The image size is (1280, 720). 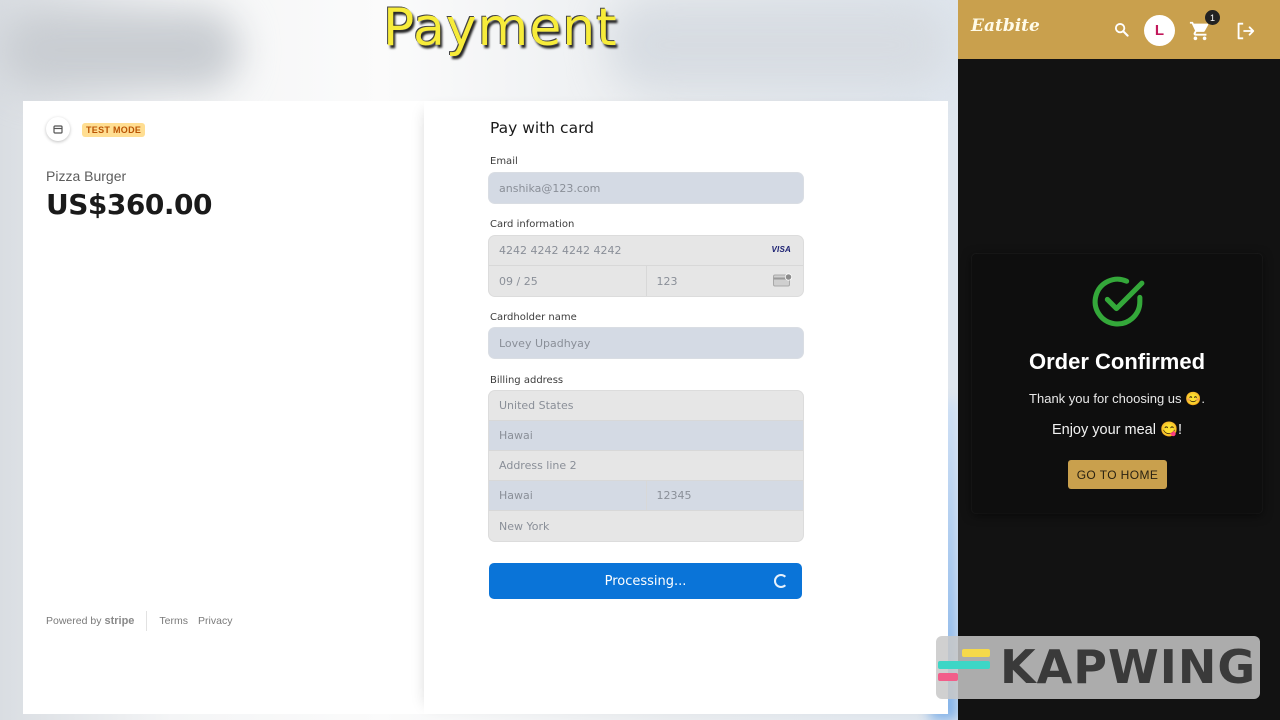 I want to click on stripe-logo: stripe, so click(x=119, y=621).